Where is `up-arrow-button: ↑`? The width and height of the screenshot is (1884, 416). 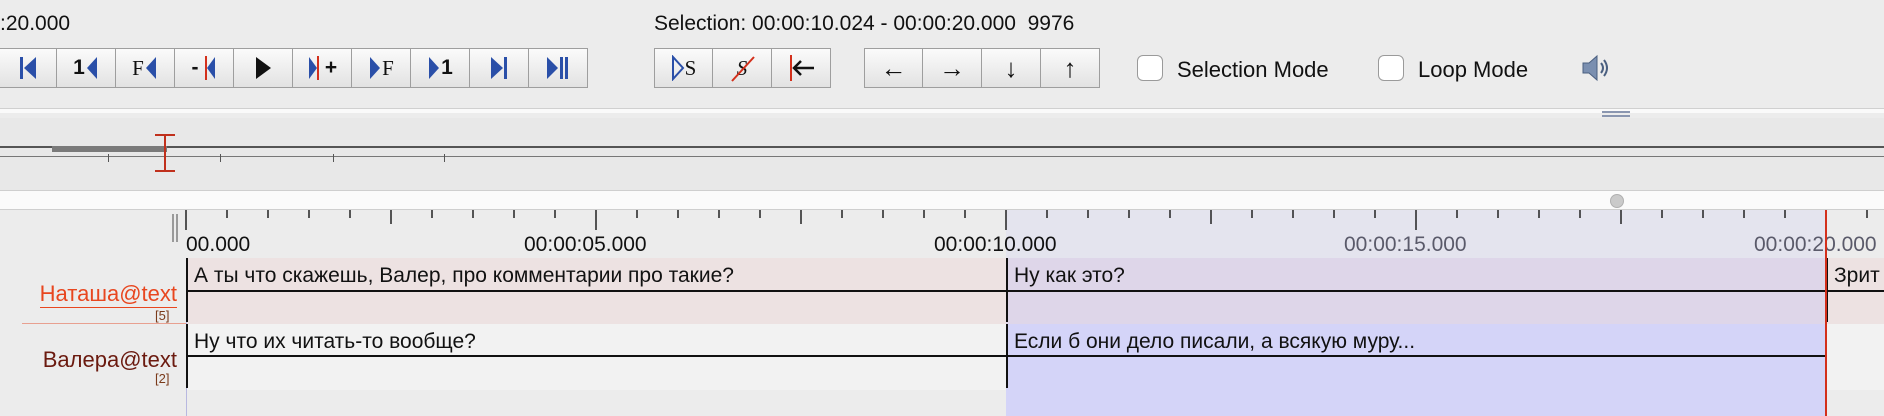
up-arrow-button: ↑ is located at coordinates (1070, 68).